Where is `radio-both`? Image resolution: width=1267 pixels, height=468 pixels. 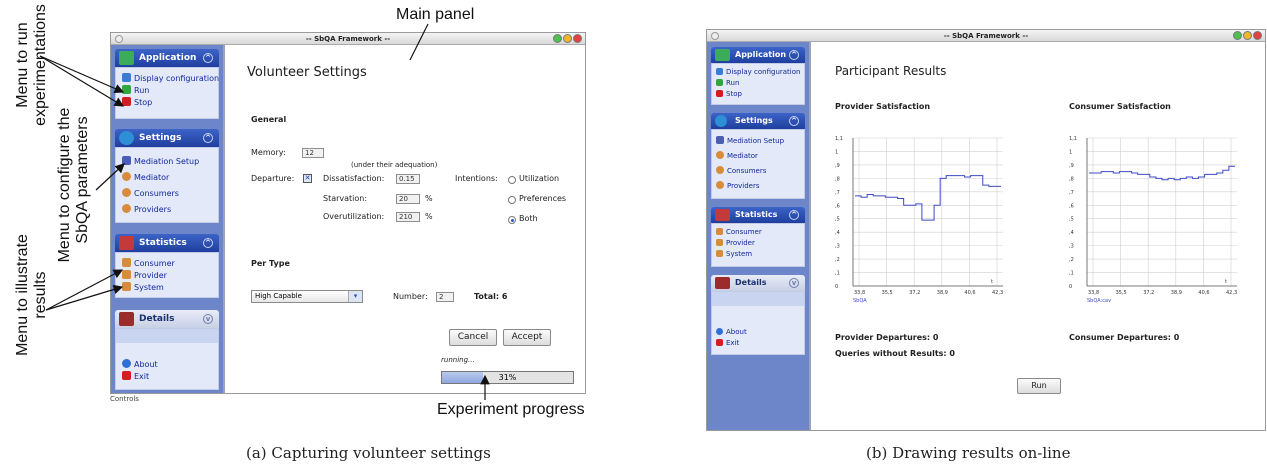
radio-both is located at coordinates (512, 220).